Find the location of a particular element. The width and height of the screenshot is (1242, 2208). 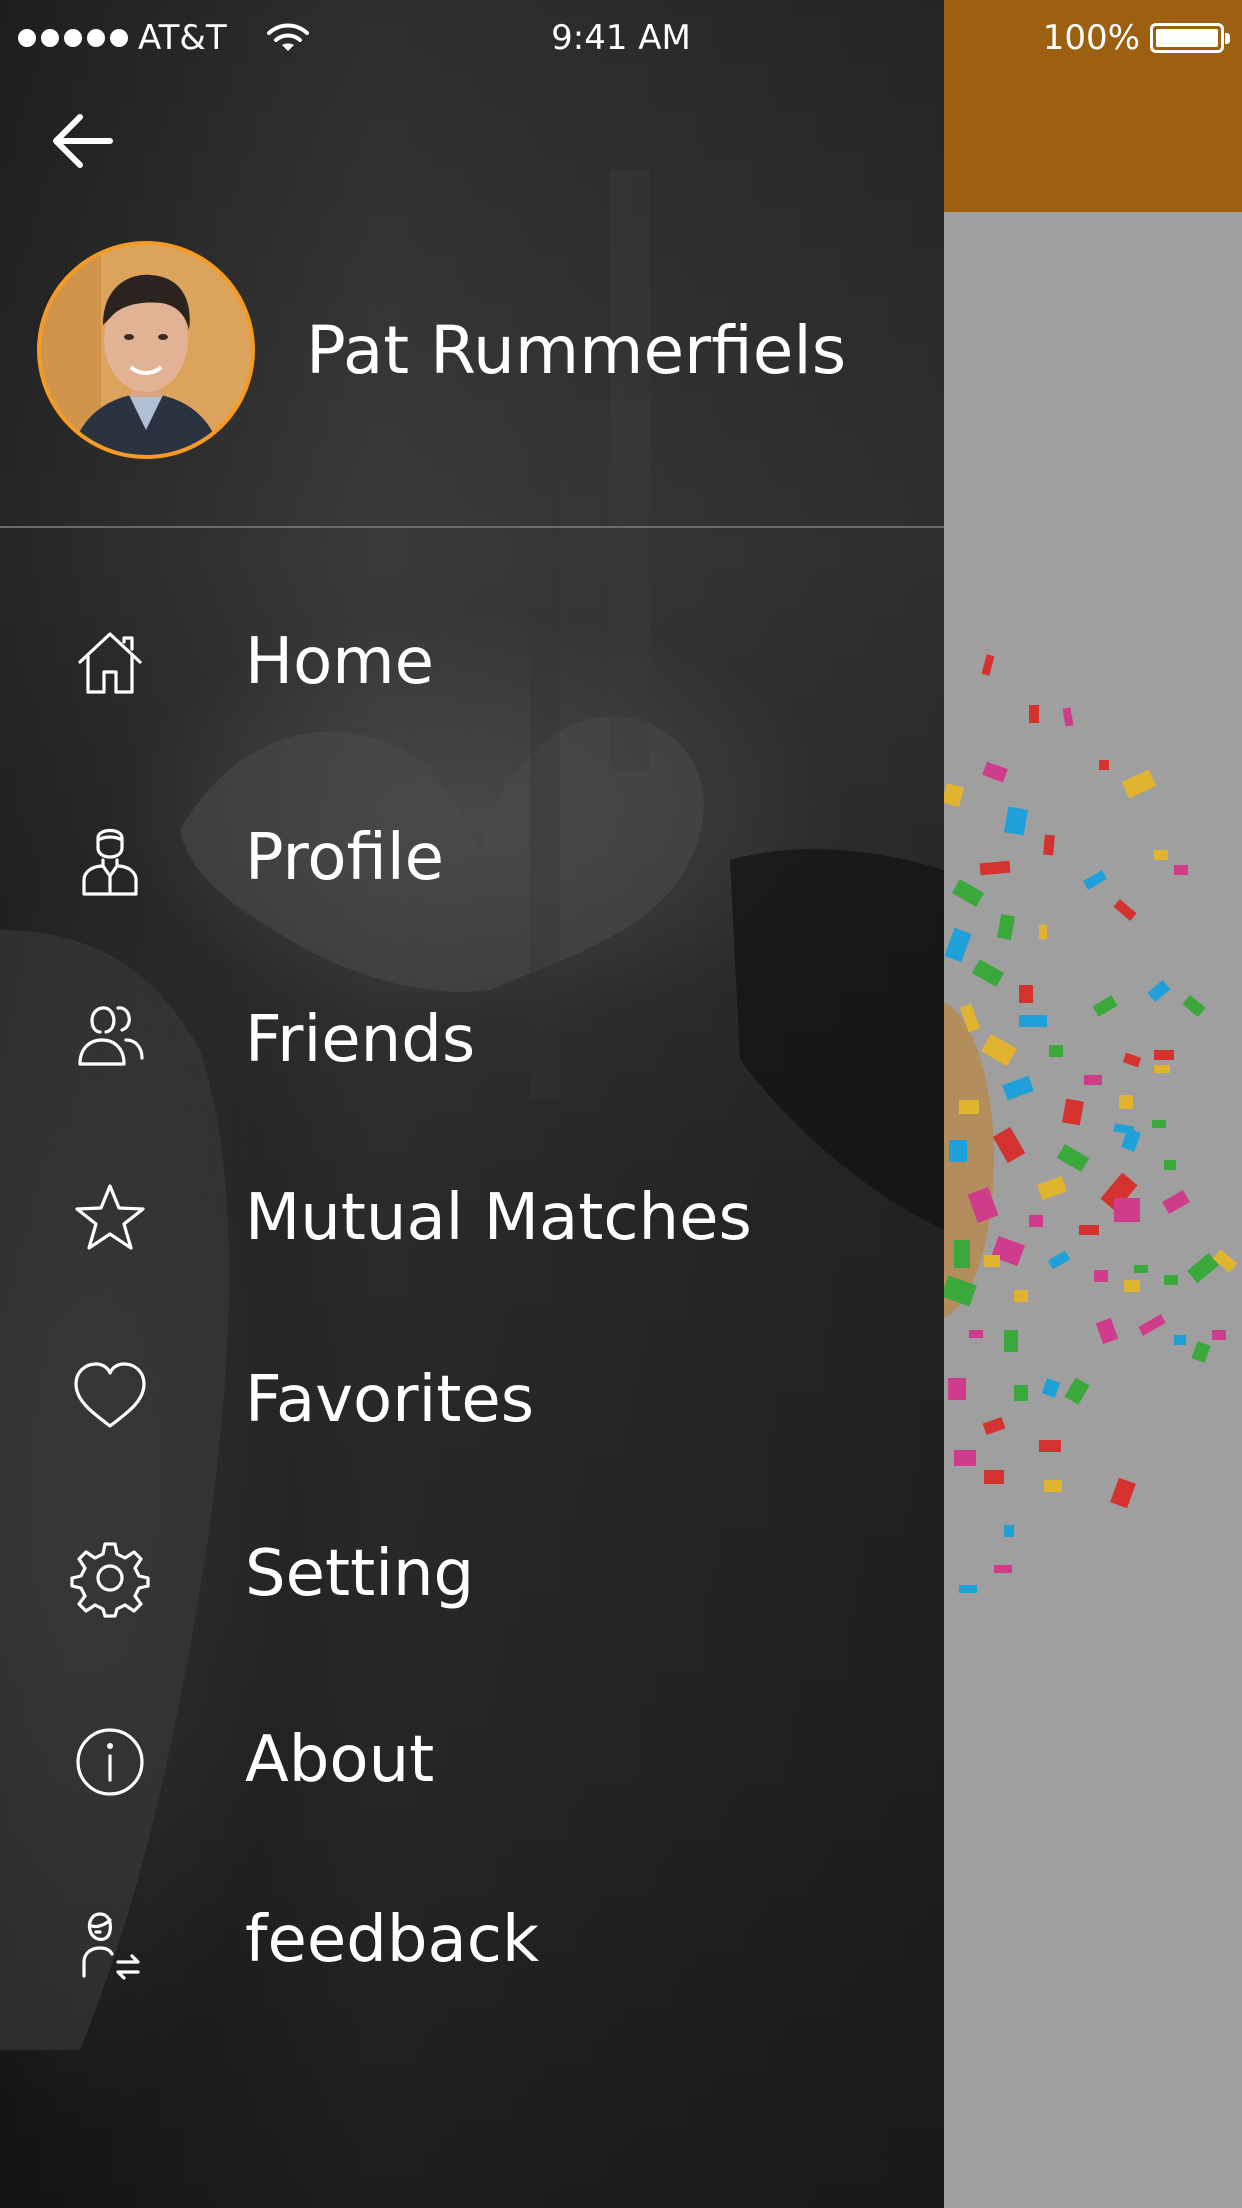

menu-item-feedback: feedback is located at coordinates (472, 1940).